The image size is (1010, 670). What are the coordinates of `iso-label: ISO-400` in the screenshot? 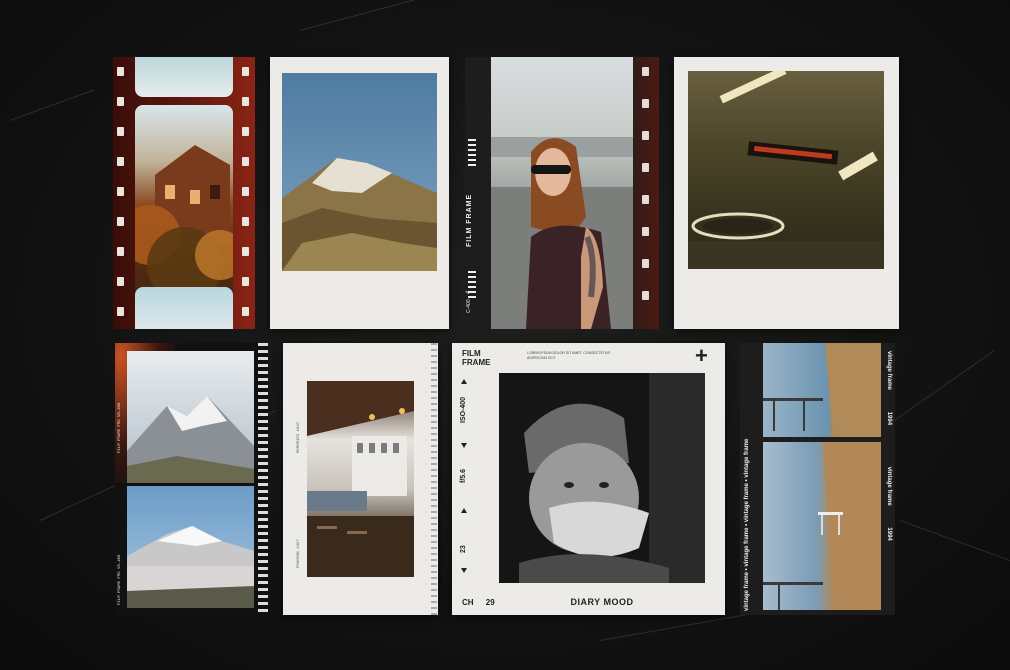 It's located at (463, 409).